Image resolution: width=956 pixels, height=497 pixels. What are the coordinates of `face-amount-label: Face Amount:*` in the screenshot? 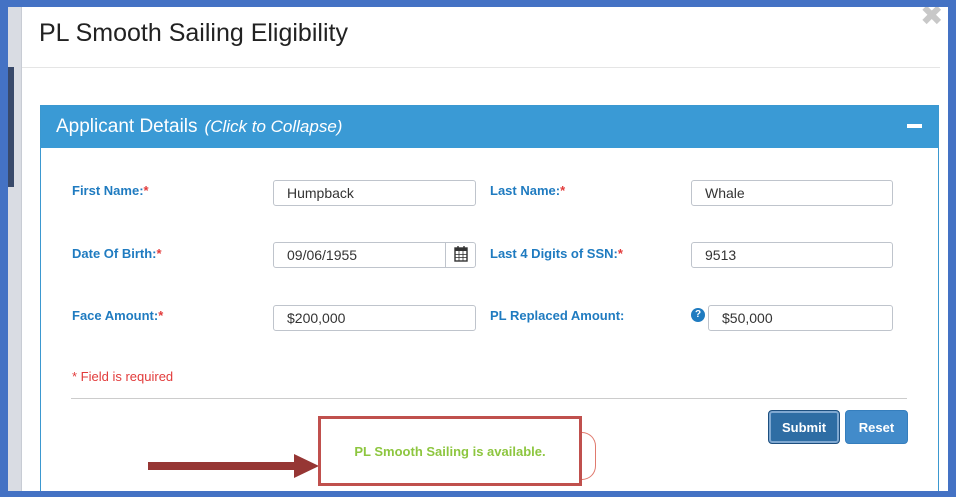 It's located at (117, 315).